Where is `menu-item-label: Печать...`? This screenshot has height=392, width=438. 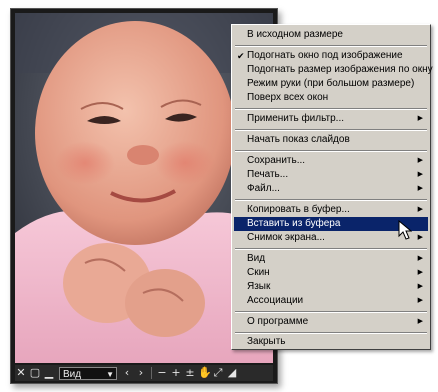 menu-item-label: Печать... is located at coordinates (268, 174).